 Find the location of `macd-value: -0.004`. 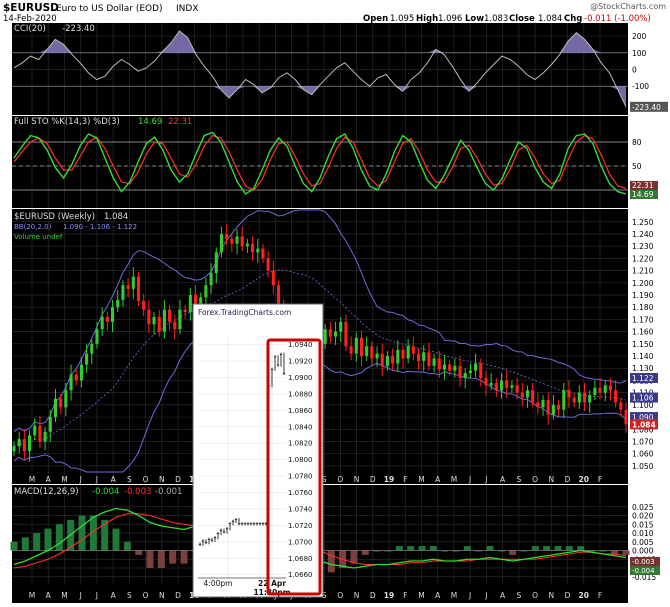

macd-value: -0.004 is located at coordinates (105, 492).